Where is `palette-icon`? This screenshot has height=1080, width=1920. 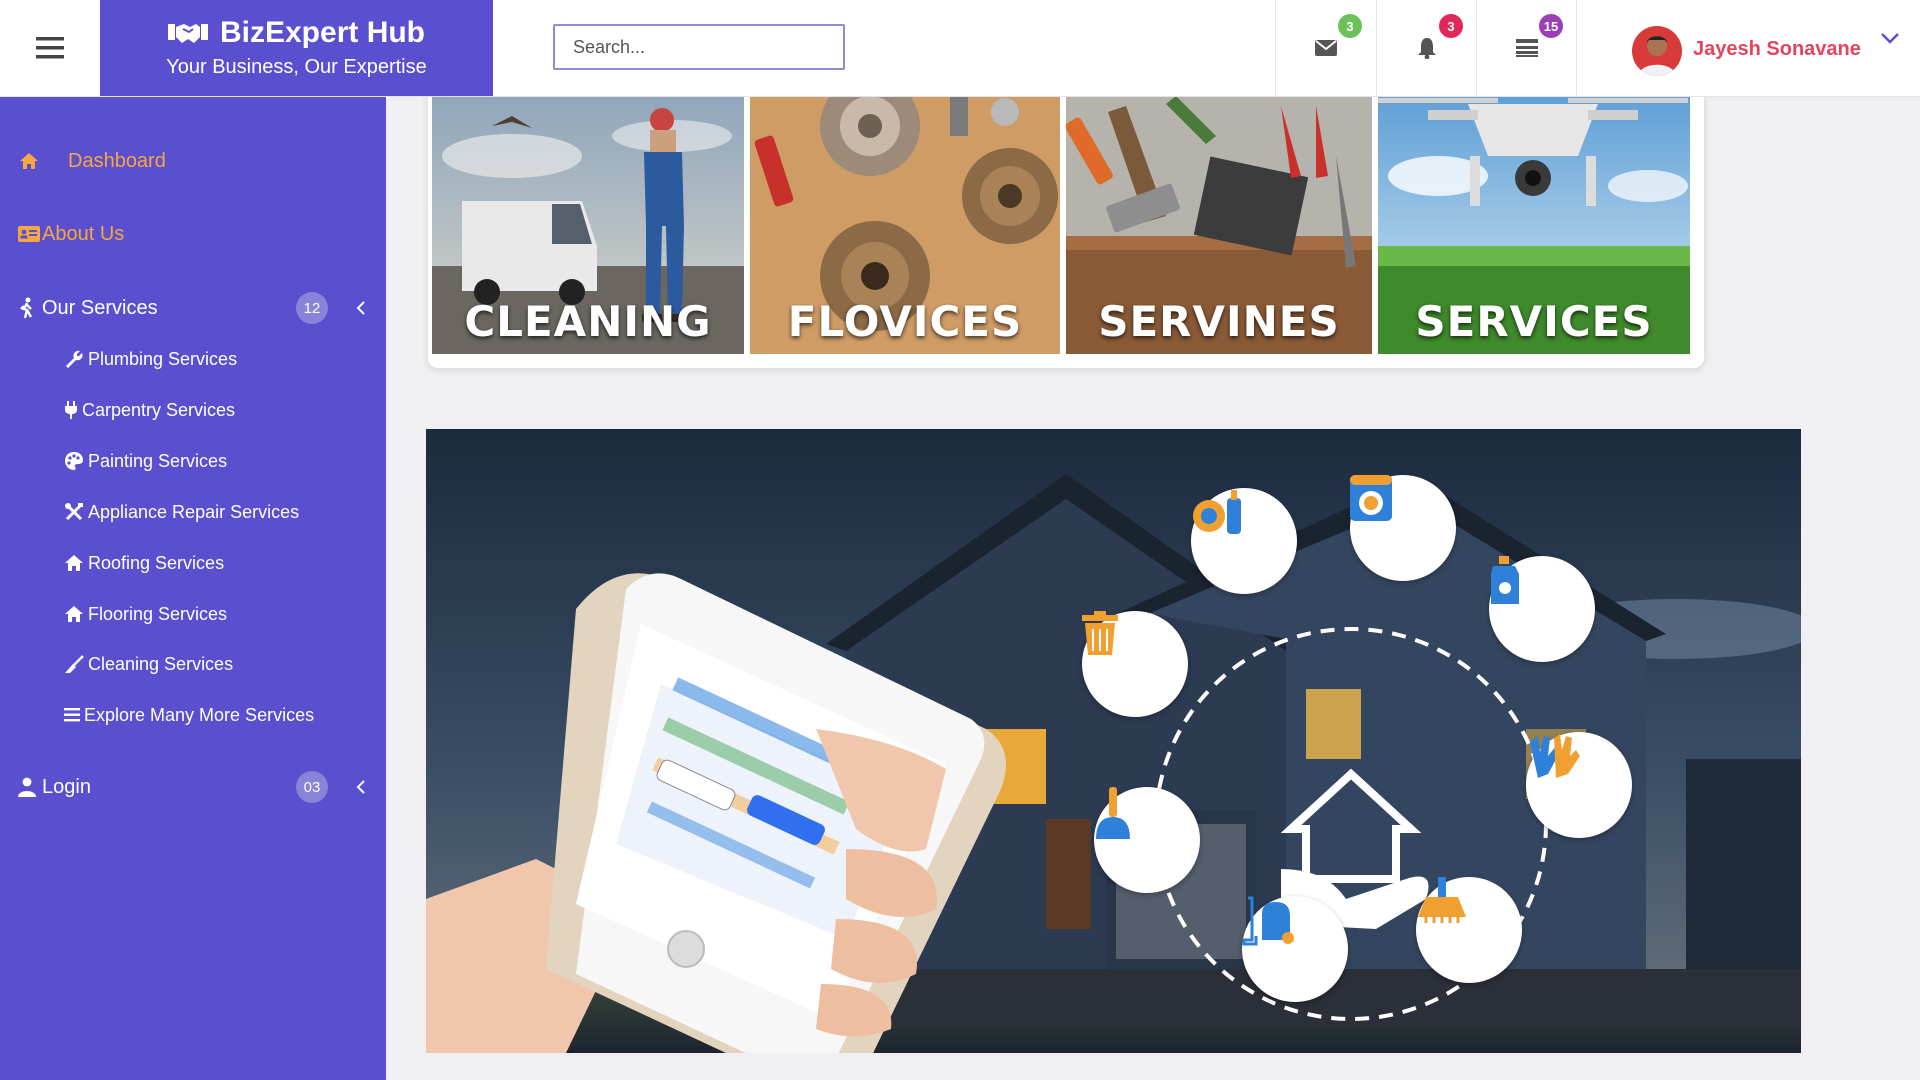
palette-icon is located at coordinates (74, 461).